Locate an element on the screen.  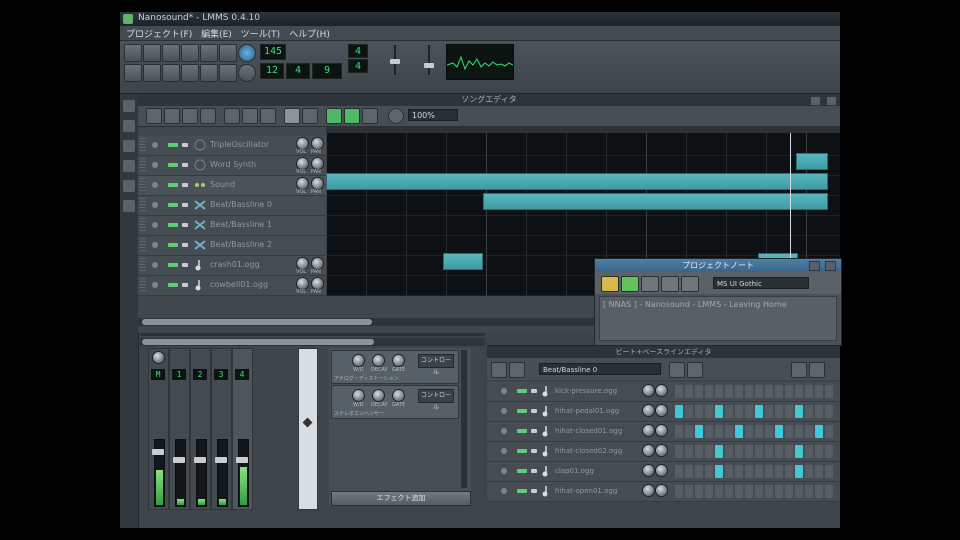
what-this-icon is located at coordinates (247, 53).